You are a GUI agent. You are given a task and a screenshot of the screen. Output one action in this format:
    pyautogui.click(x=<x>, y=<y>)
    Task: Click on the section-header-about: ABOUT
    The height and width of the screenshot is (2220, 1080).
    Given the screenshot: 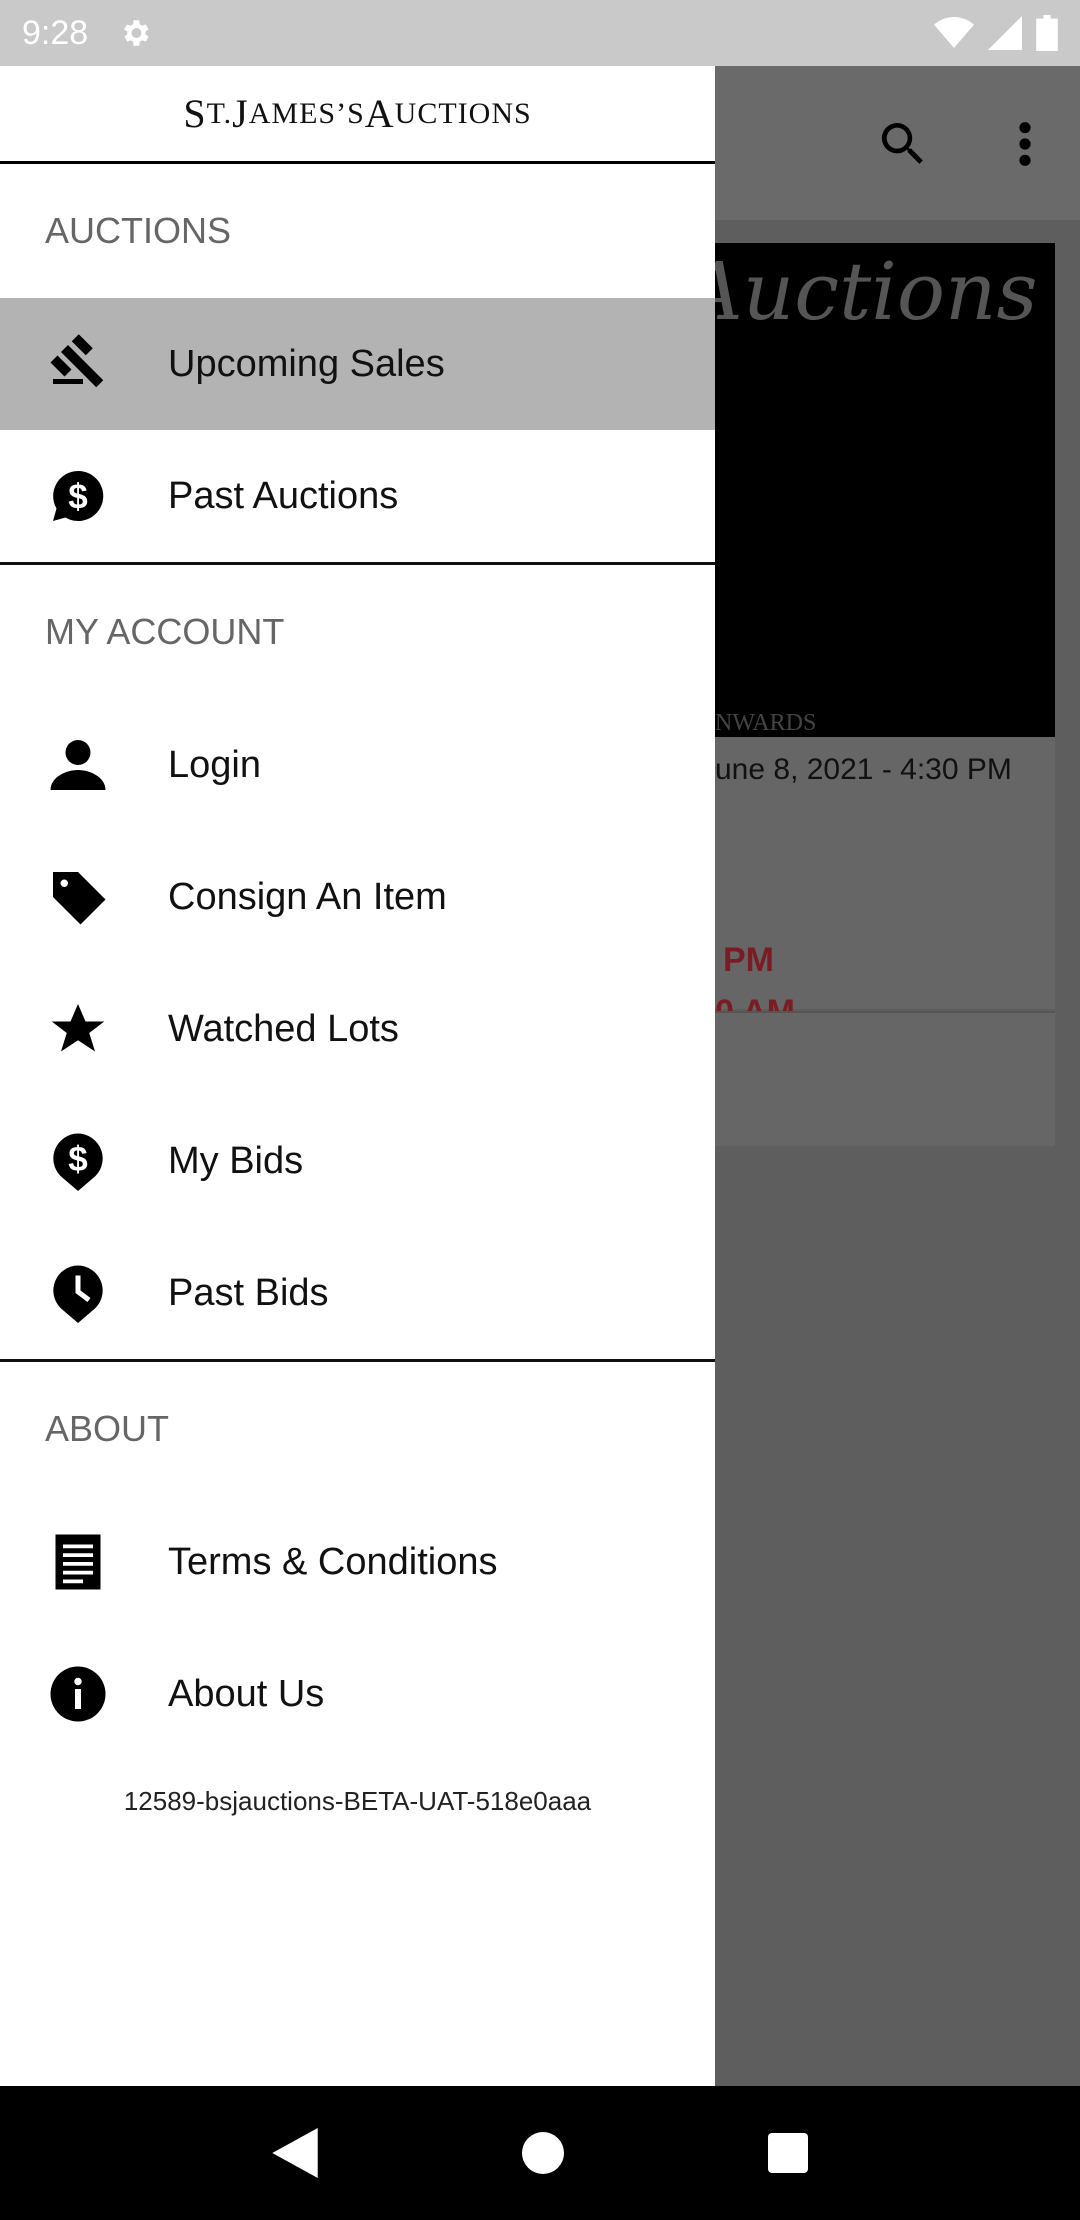 What is the action you would take?
    pyautogui.click(x=107, y=1428)
    